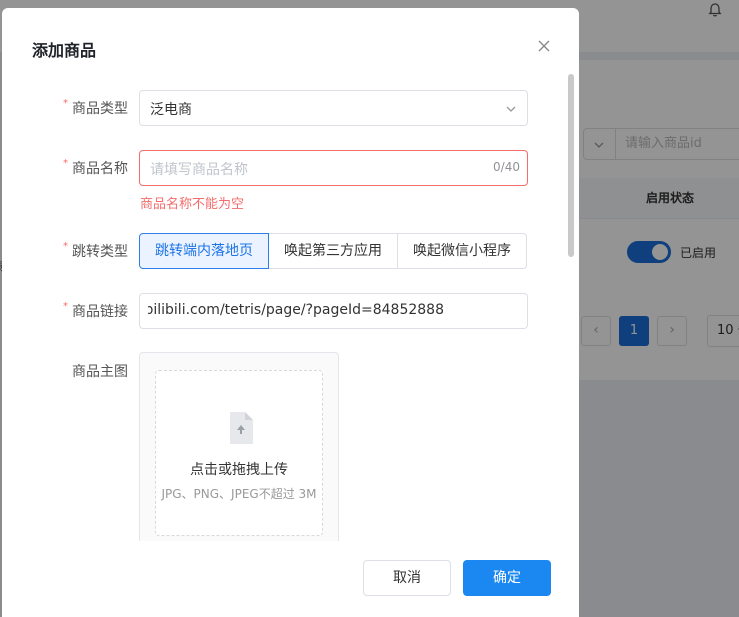 The image size is (739, 617). Describe the element at coordinates (507, 578) in the screenshot. I see `confirm-button: 确定` at that location.